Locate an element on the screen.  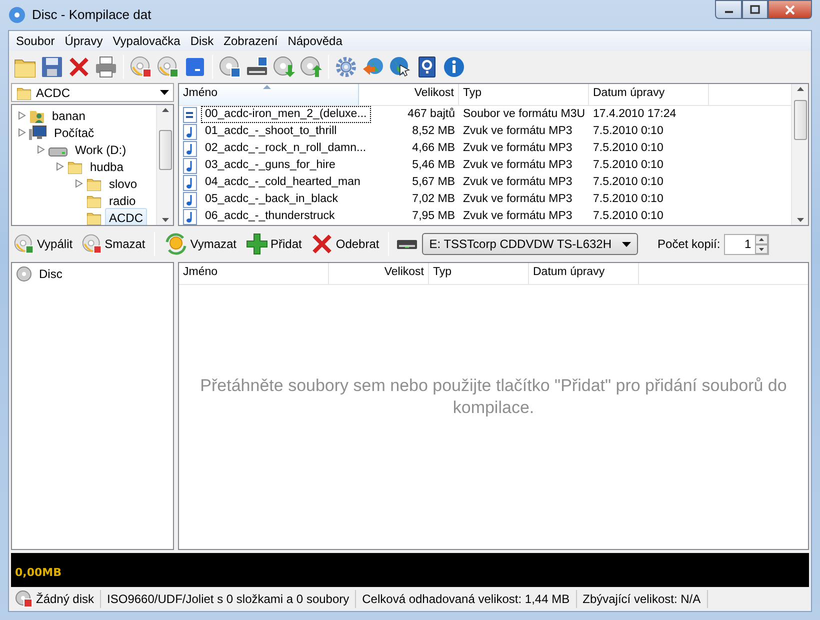
drive-icon is located at coordinates (407, 244).